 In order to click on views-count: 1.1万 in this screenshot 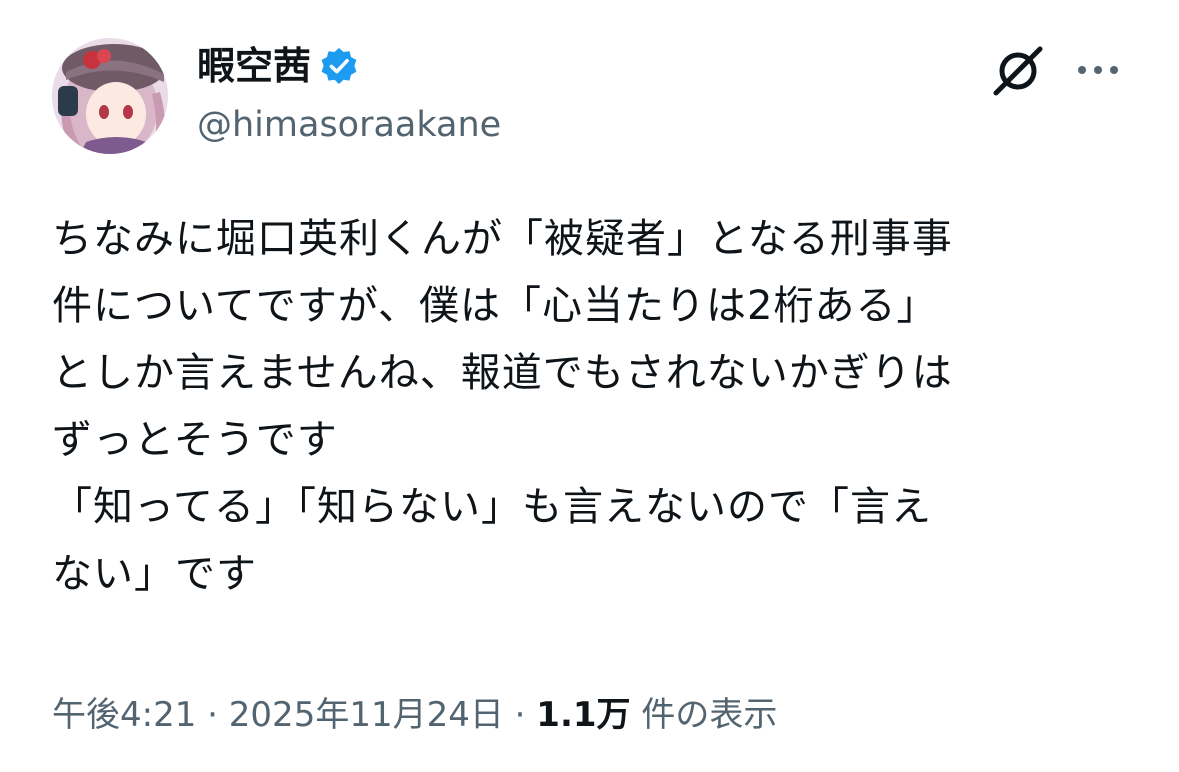, I will do `click(583, 715)`.